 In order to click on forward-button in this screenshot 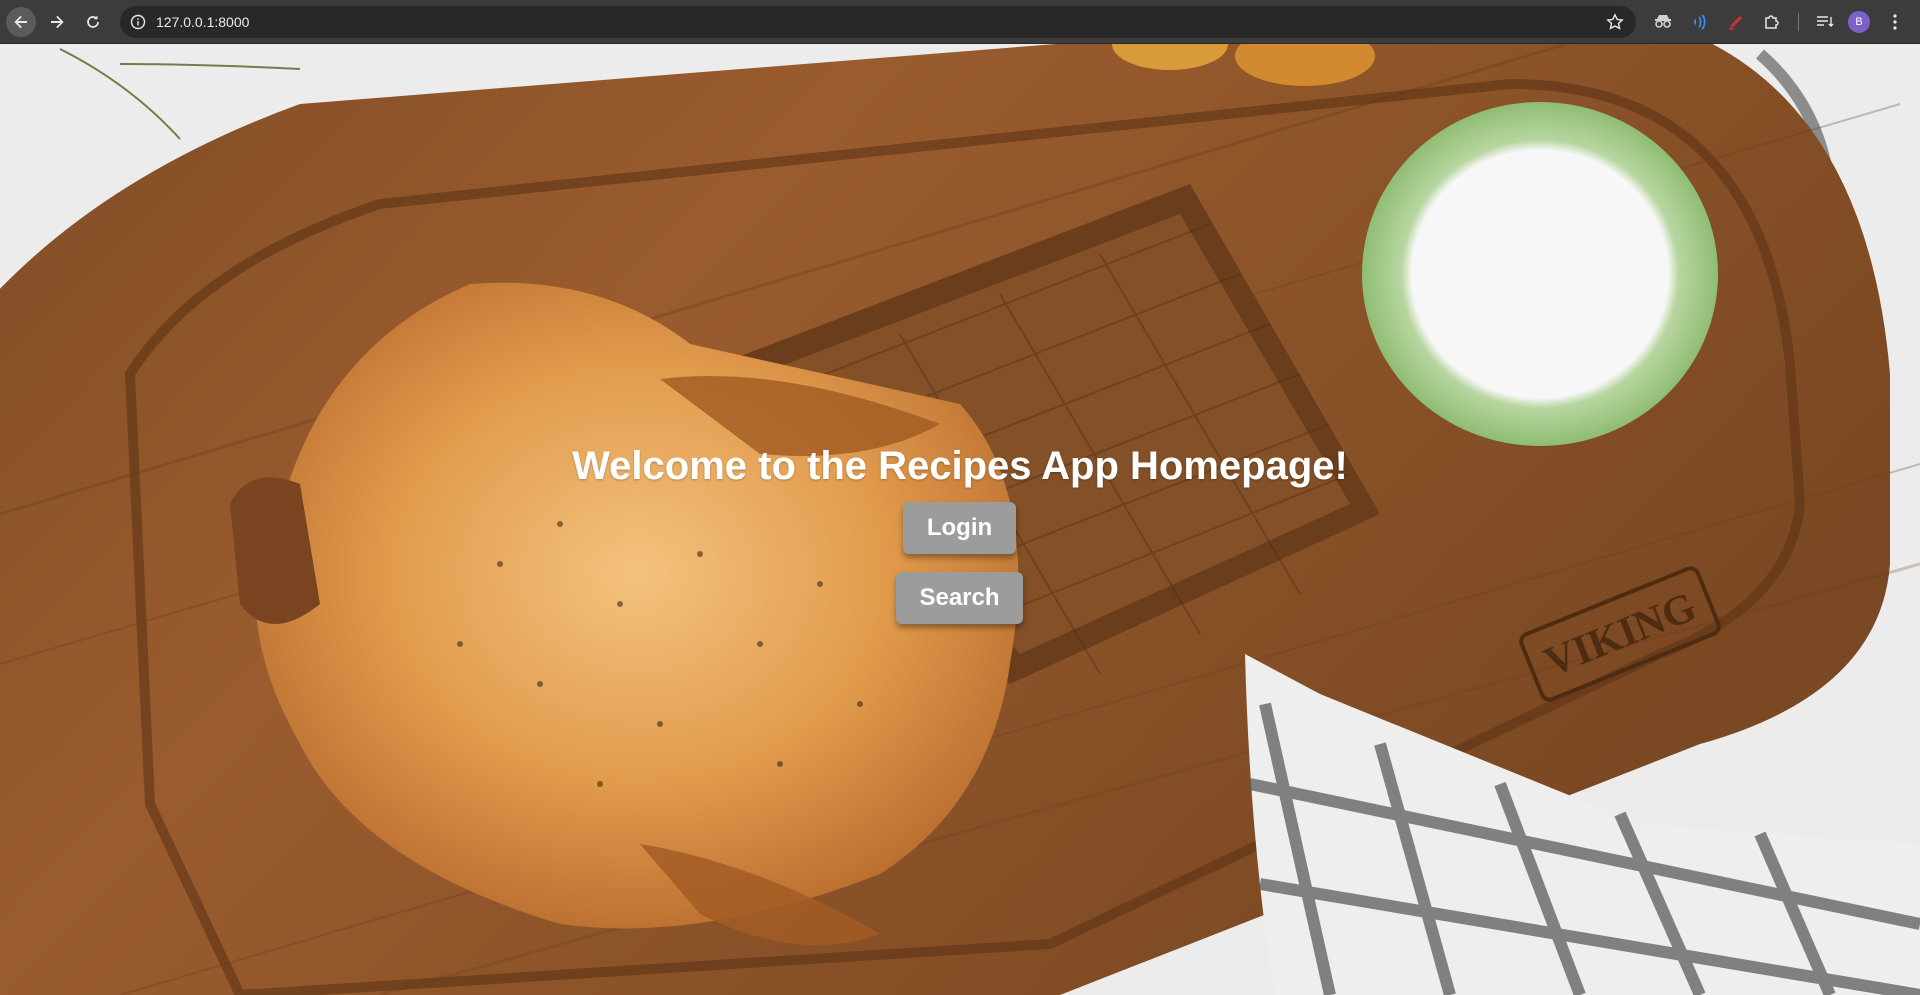, I will do `click(57, 22)`.